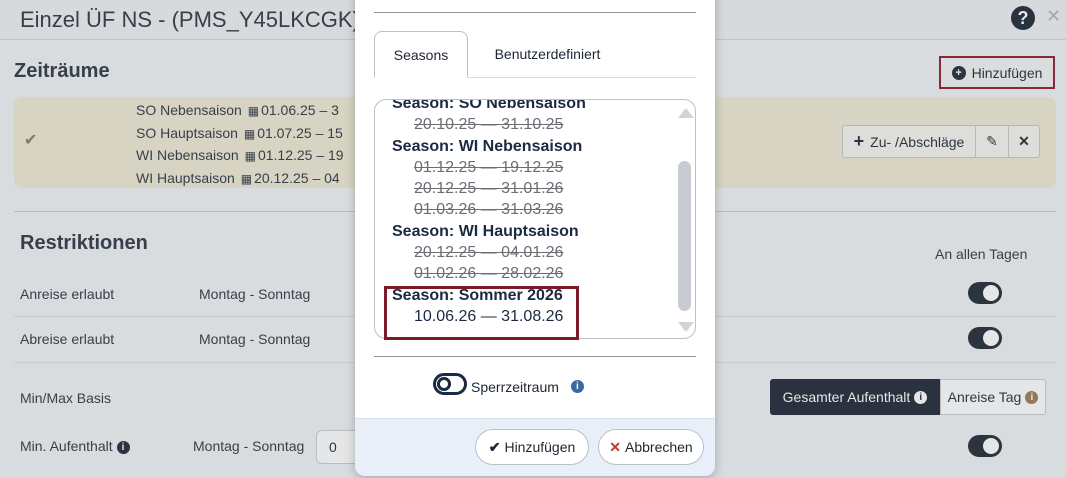 The image size is (1066, 478). I want to click on highlight-box, so click(481, 313).